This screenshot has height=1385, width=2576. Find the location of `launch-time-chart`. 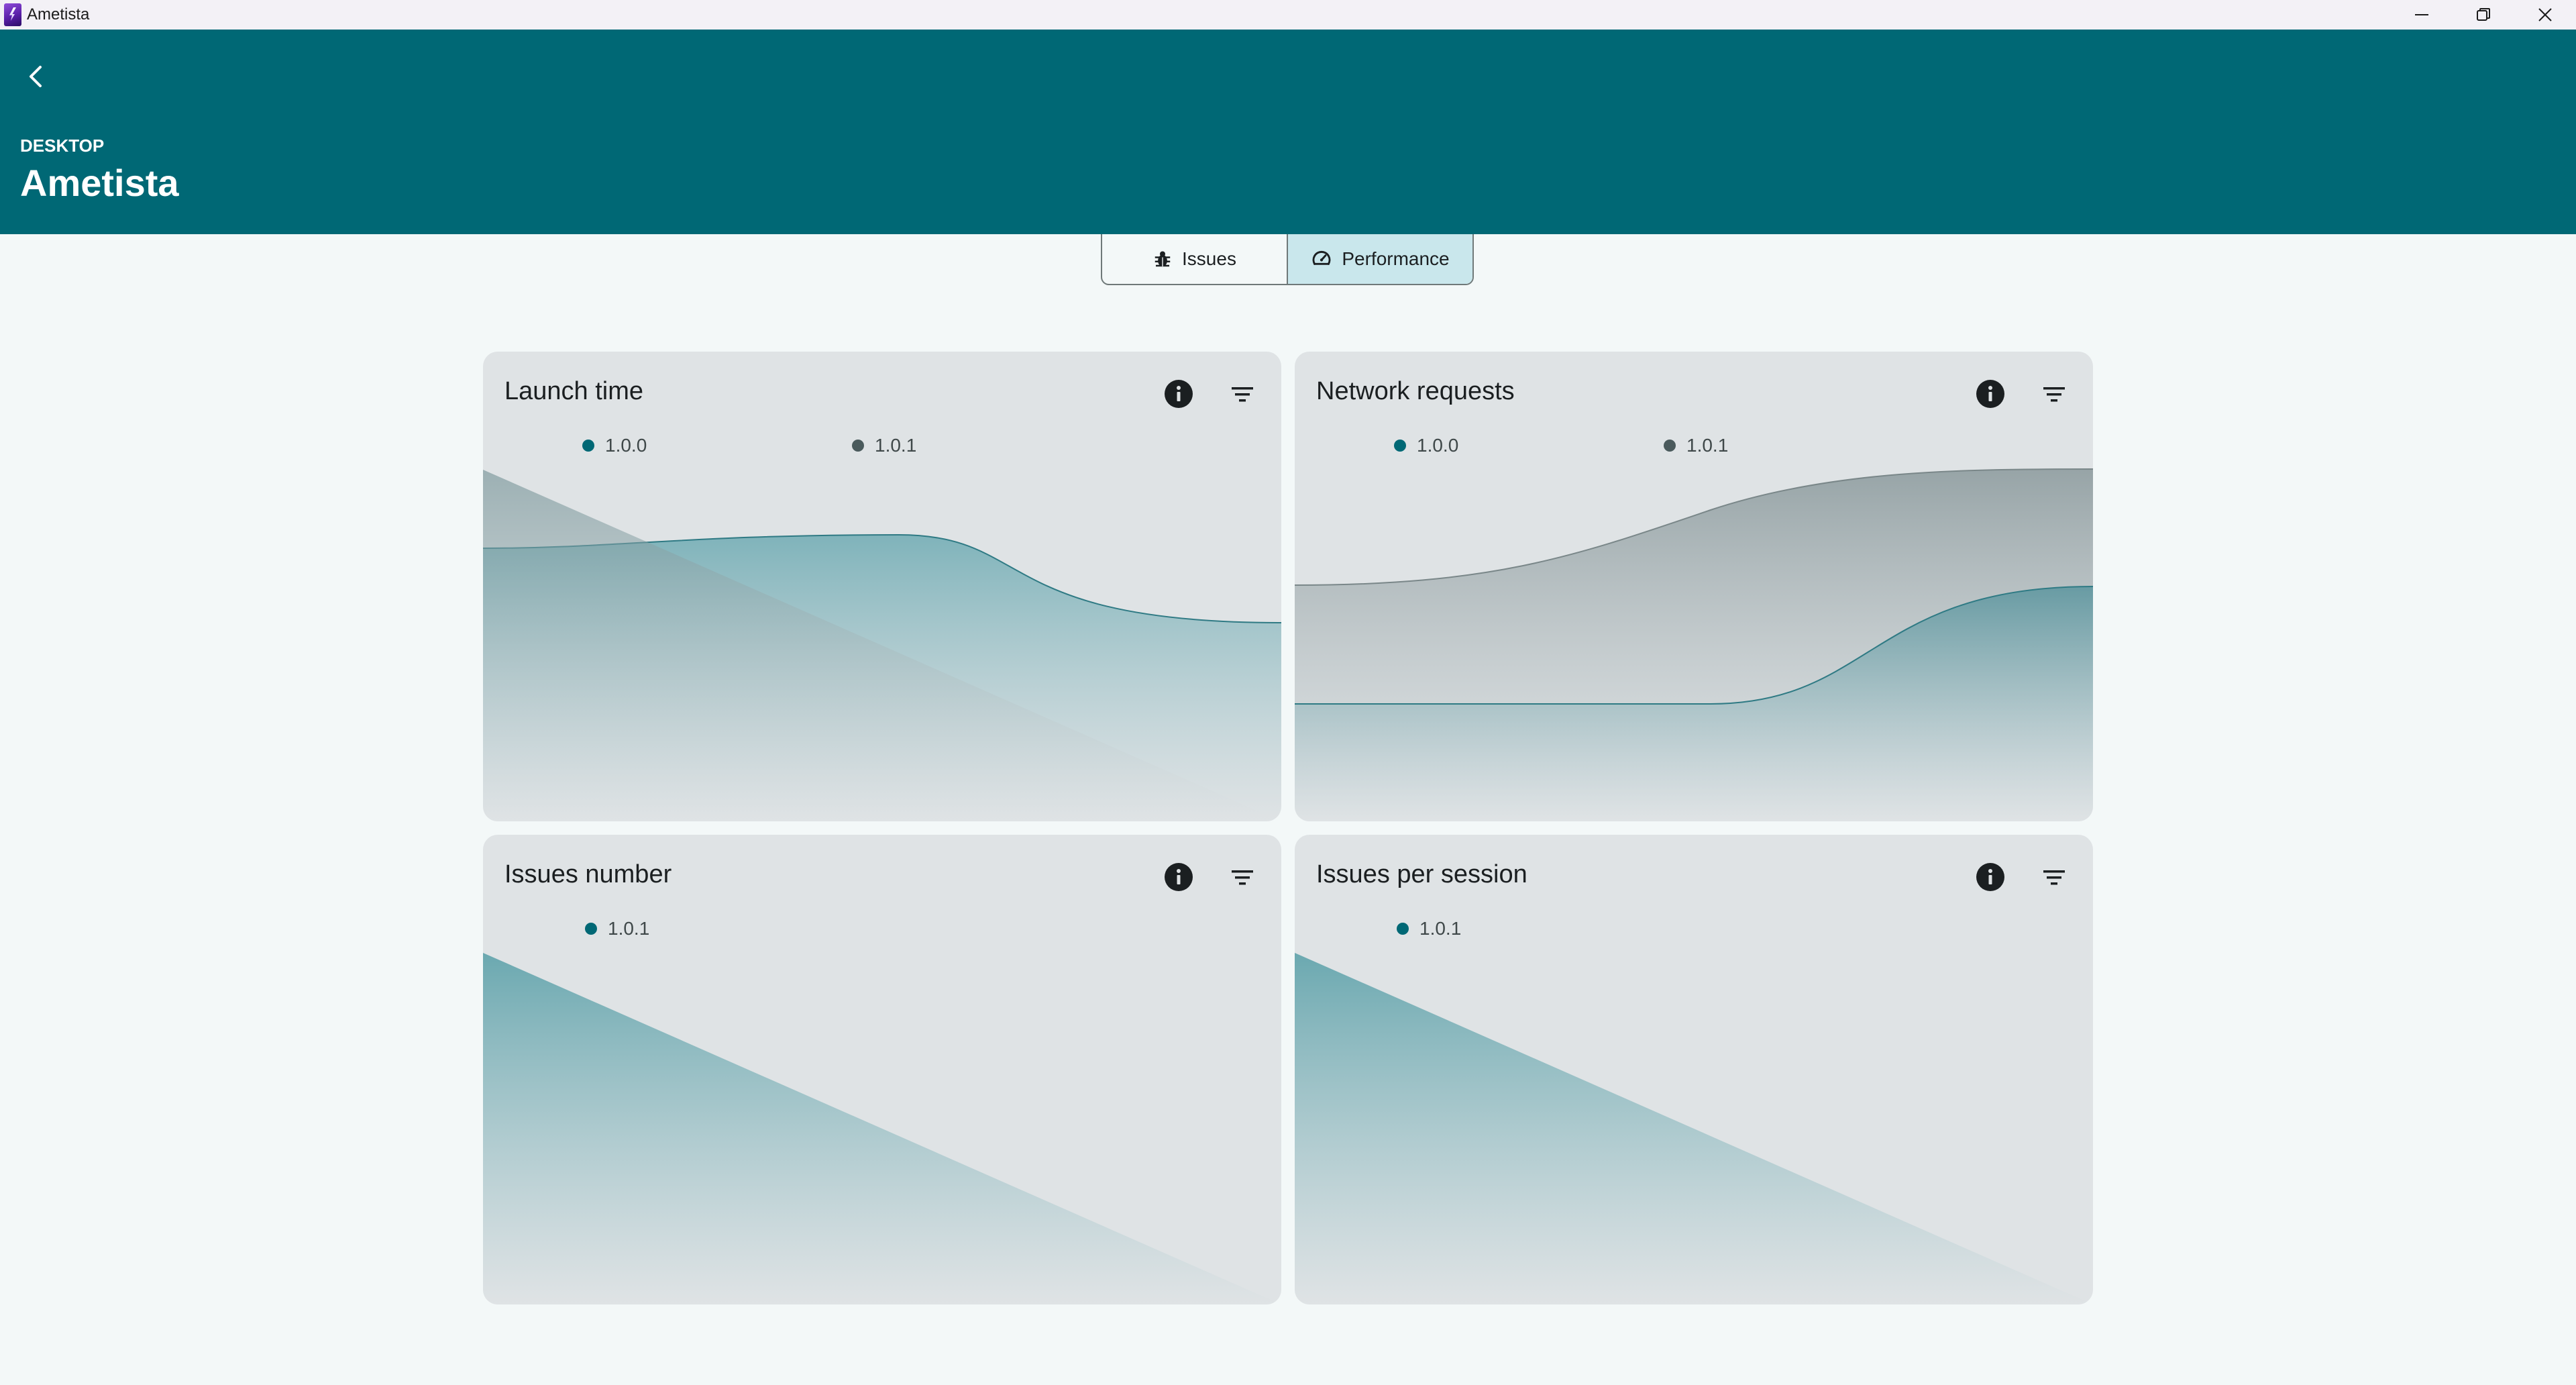

launch-time-chart is located at coordinates (882, 645).